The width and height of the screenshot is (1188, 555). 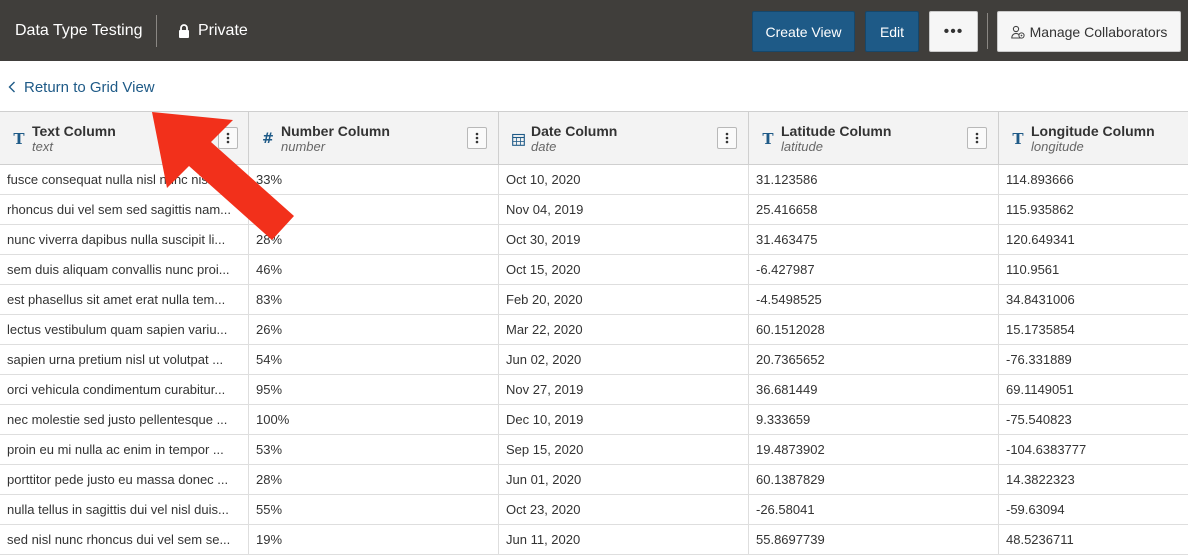 I want to click on cell-longitude: -75.540823, so click(x=1093, y=419).